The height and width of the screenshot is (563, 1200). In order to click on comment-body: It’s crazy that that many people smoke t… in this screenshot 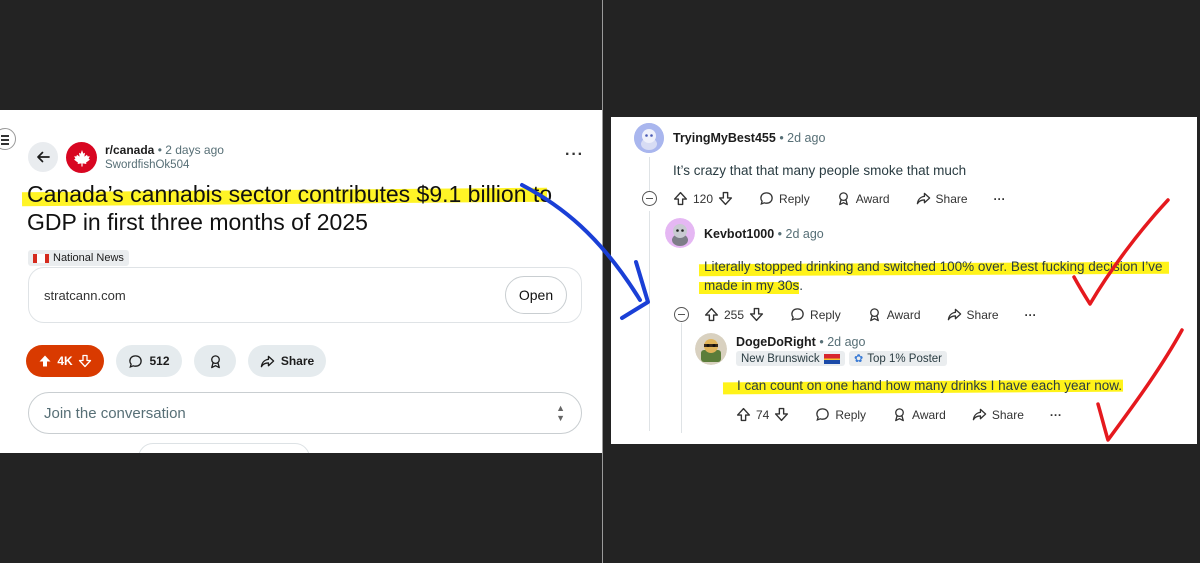, I will do `click(820, 170)`.